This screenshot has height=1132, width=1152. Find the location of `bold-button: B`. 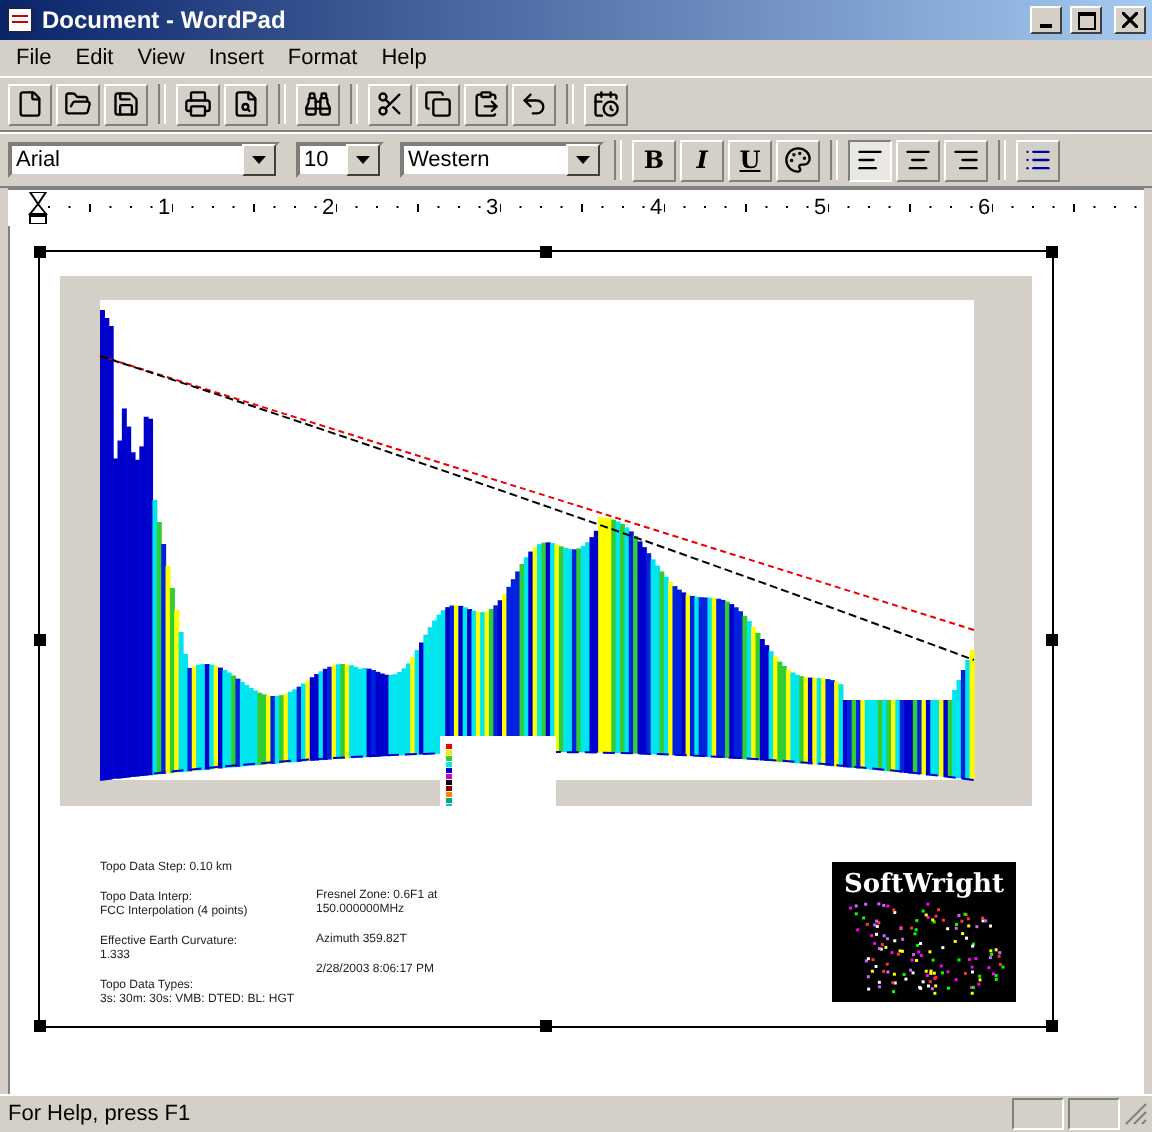

bold-button: B is located at coordinates (654, 160).